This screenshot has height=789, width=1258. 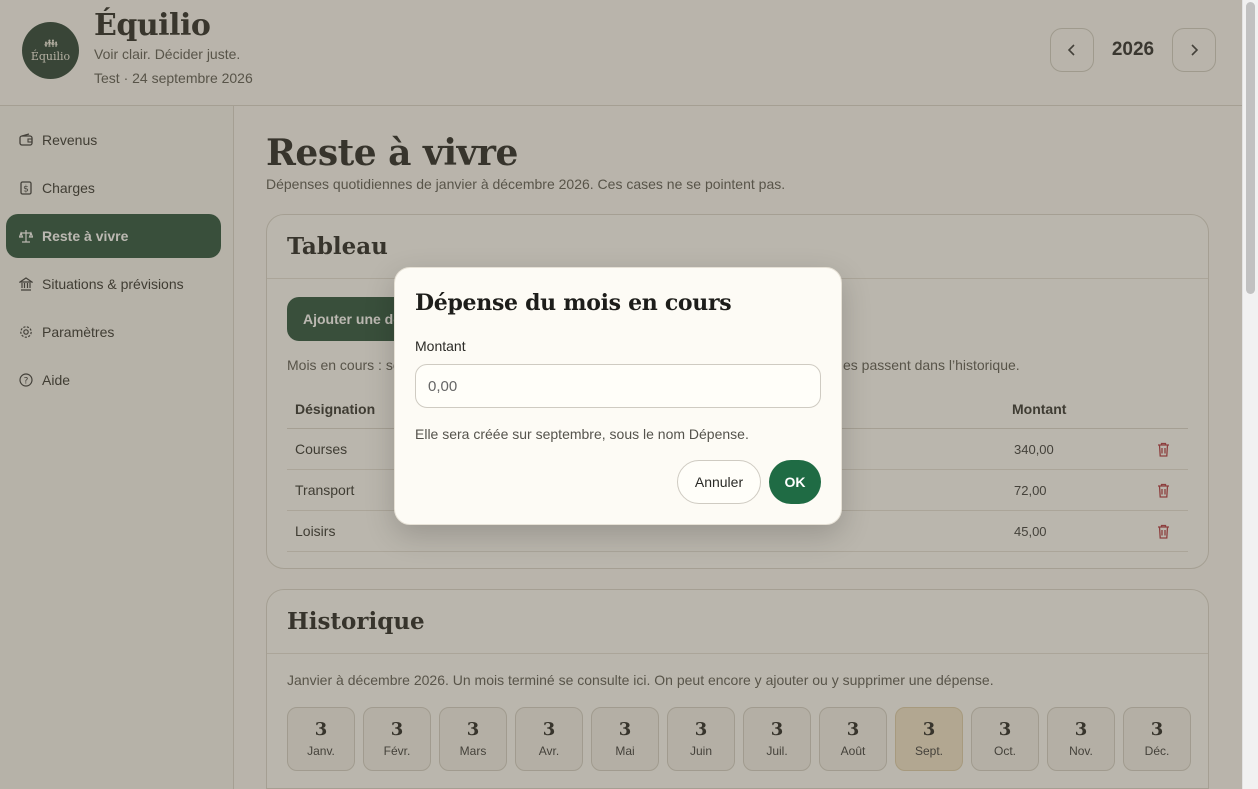 I want to click on amount-label: Montant, so click(x=440, y=346).